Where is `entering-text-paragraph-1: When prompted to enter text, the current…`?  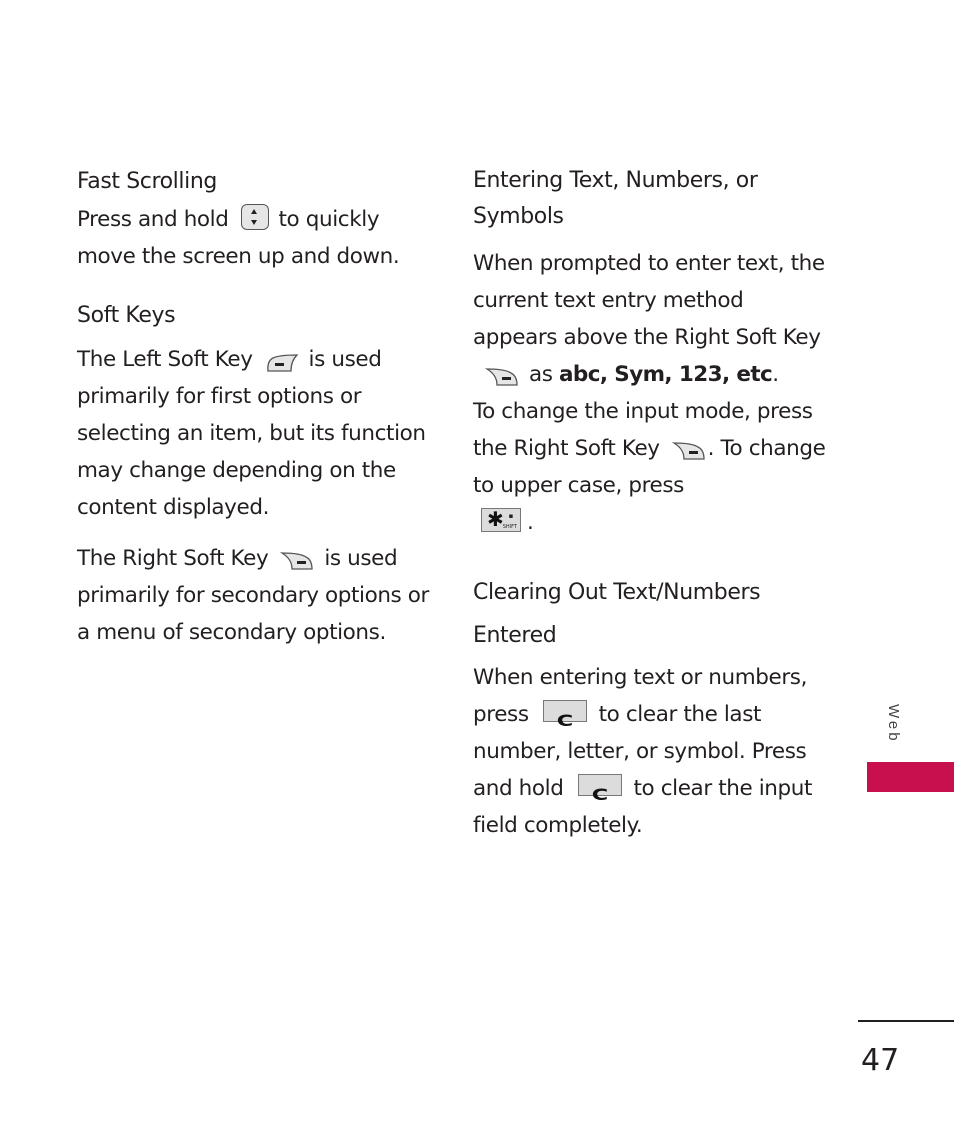
entering-text-paragraph-1: When prompted to enter text, the current… is located at coordinates (649, 319).